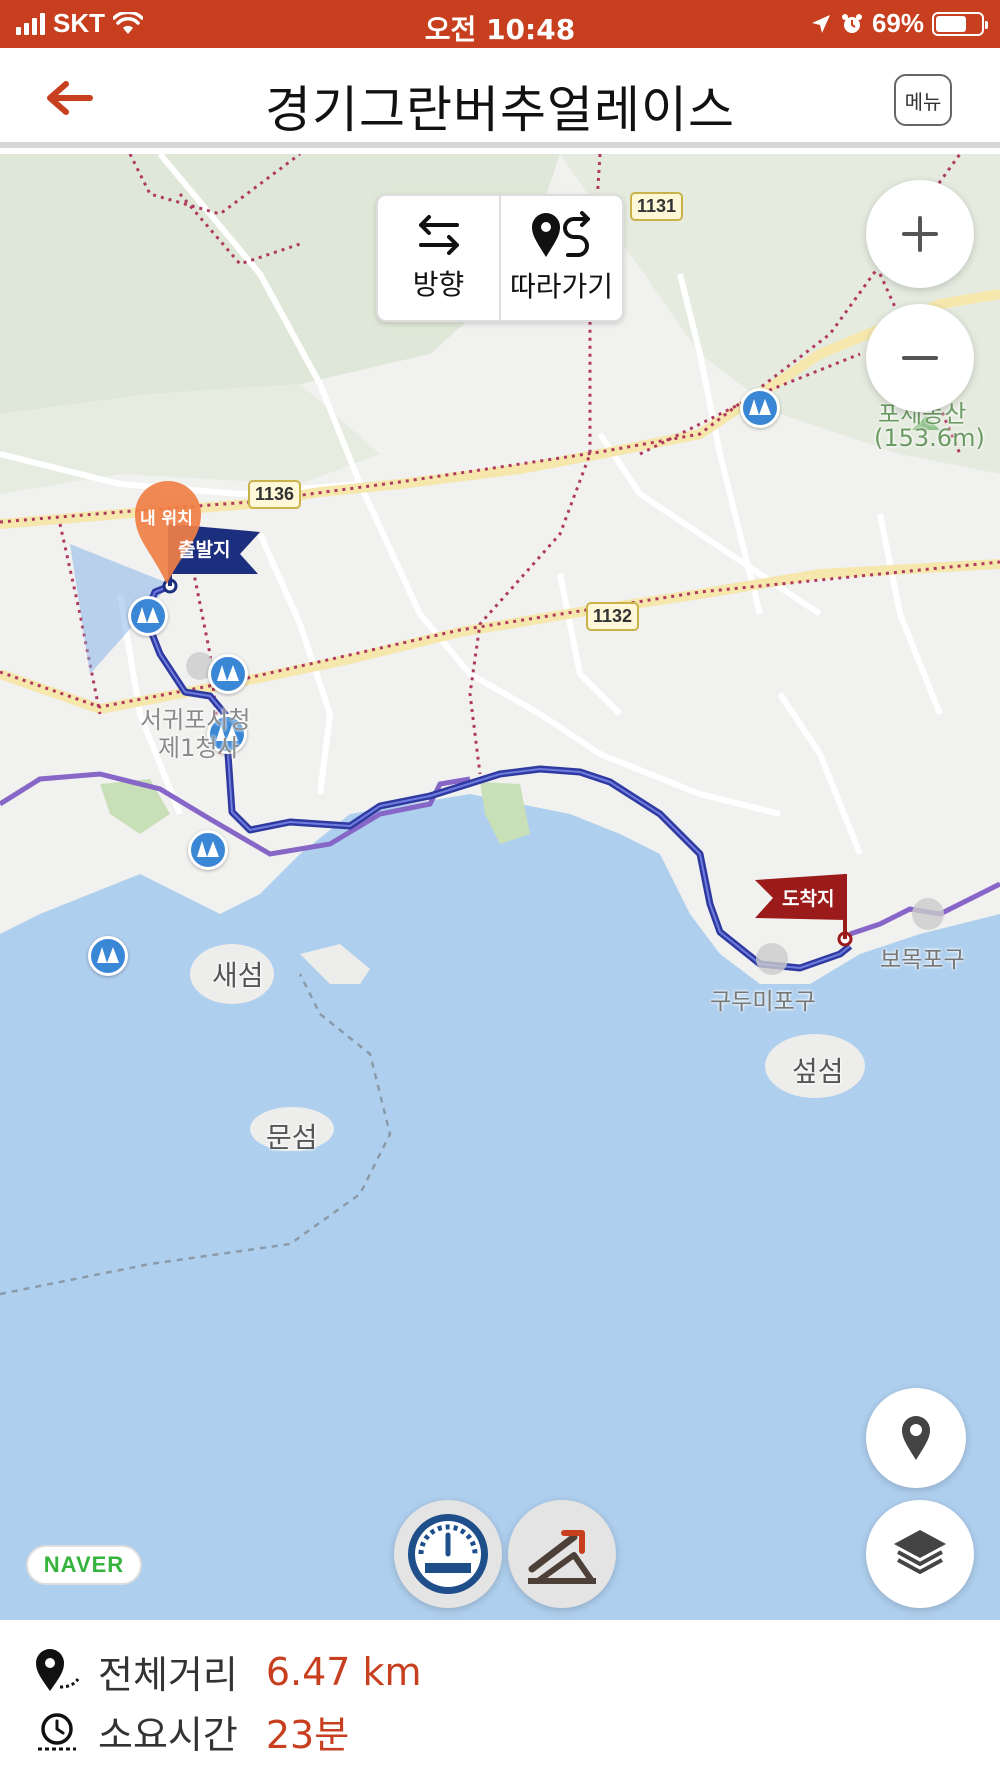  I want to click on speedometer-icon, so click(448, 1554).